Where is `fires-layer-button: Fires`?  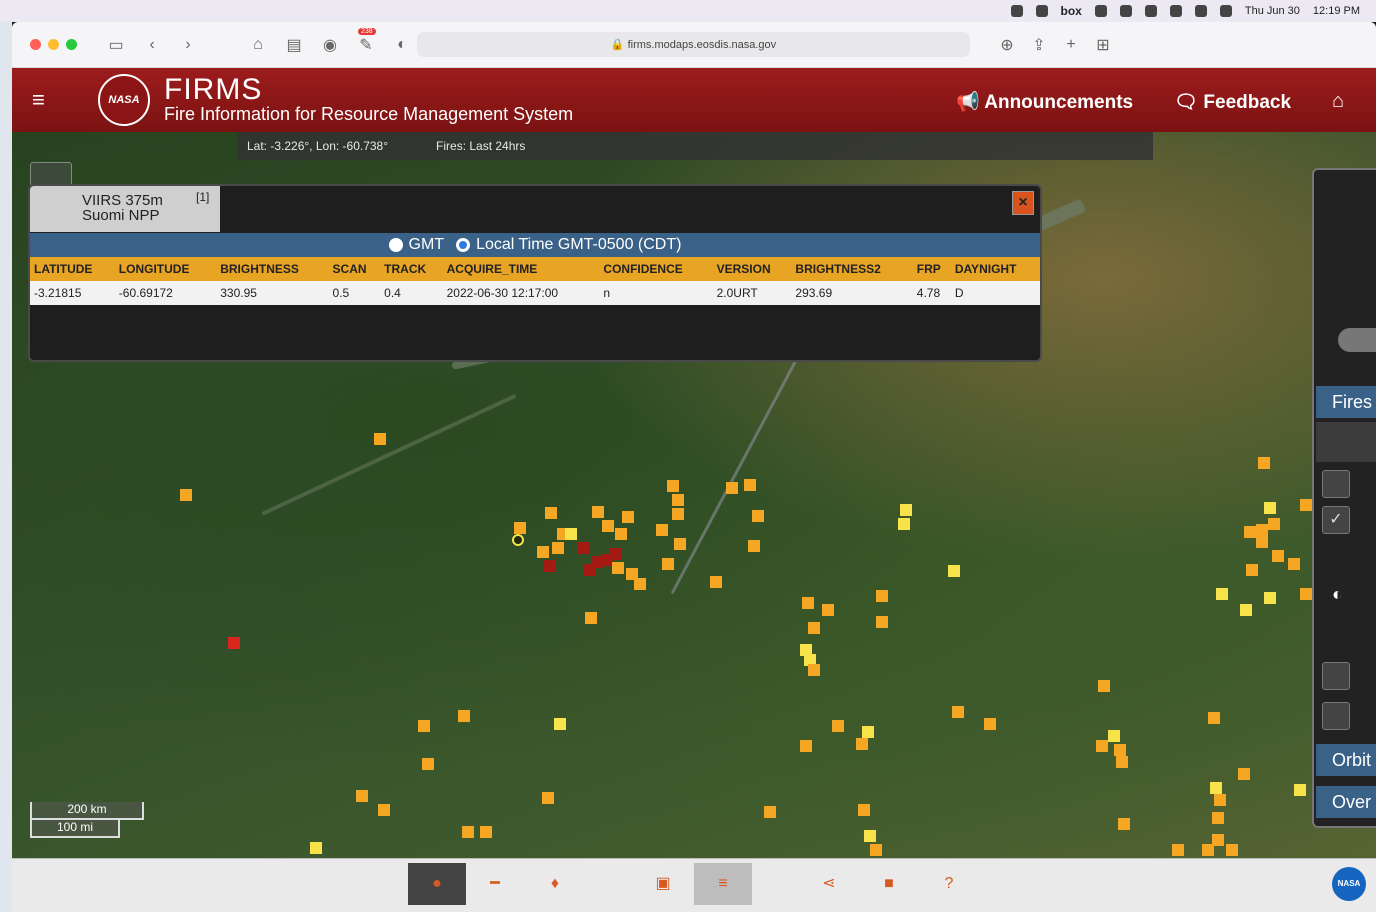 fires-layer-button: Fires is located at coordinates (1346, 402).